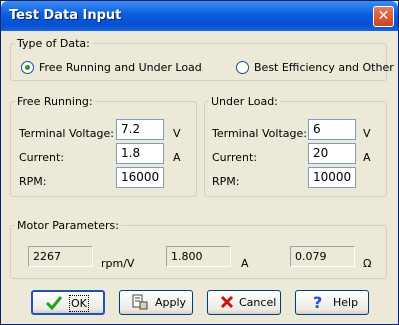 This screenshot has height=325, width=399. Describe the element at coordinates (242, 67) in the screenshot. I see `radio-best-efficiency-other` at that location.